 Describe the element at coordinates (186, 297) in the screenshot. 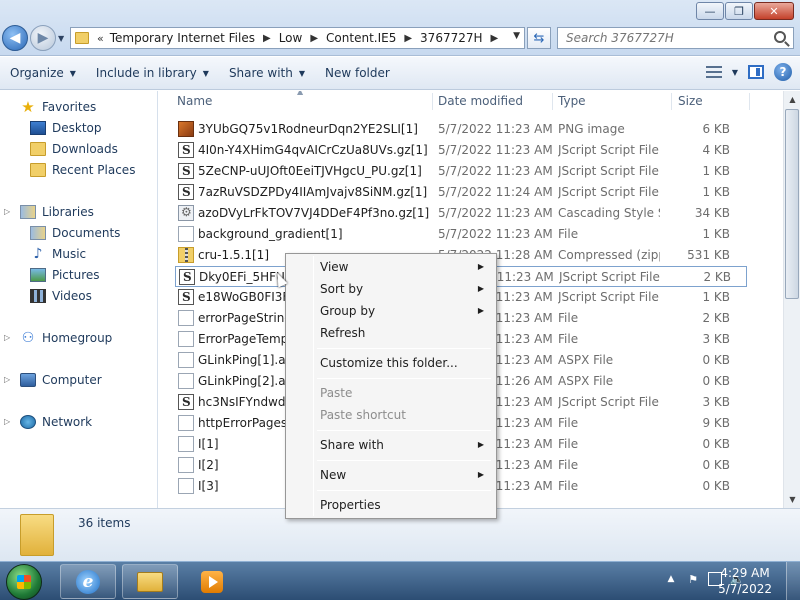

I see `script-icon` at that location.